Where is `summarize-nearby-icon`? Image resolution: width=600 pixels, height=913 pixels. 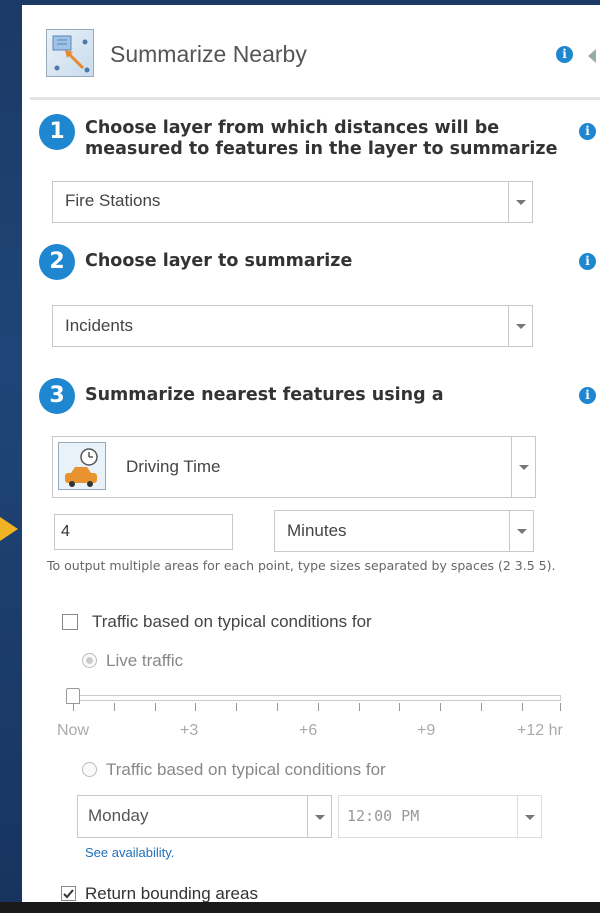
summarize-nearby-icon is located at coordinates (70, 53).